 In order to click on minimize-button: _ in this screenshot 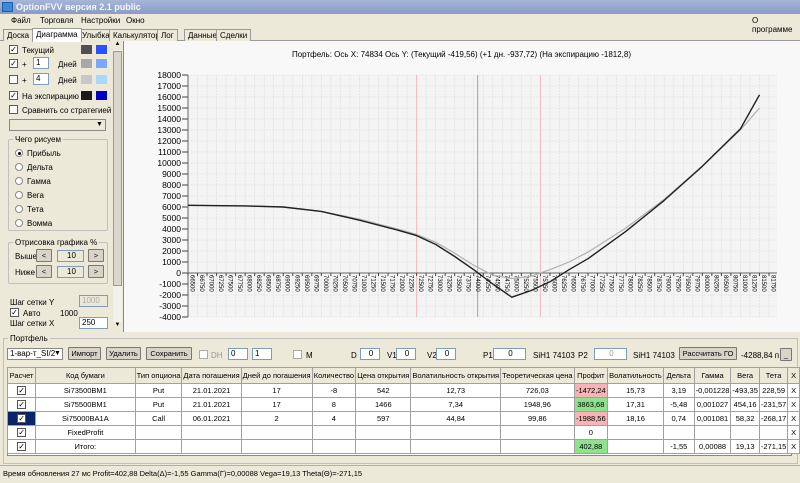, I will do `click(786, 354)`.